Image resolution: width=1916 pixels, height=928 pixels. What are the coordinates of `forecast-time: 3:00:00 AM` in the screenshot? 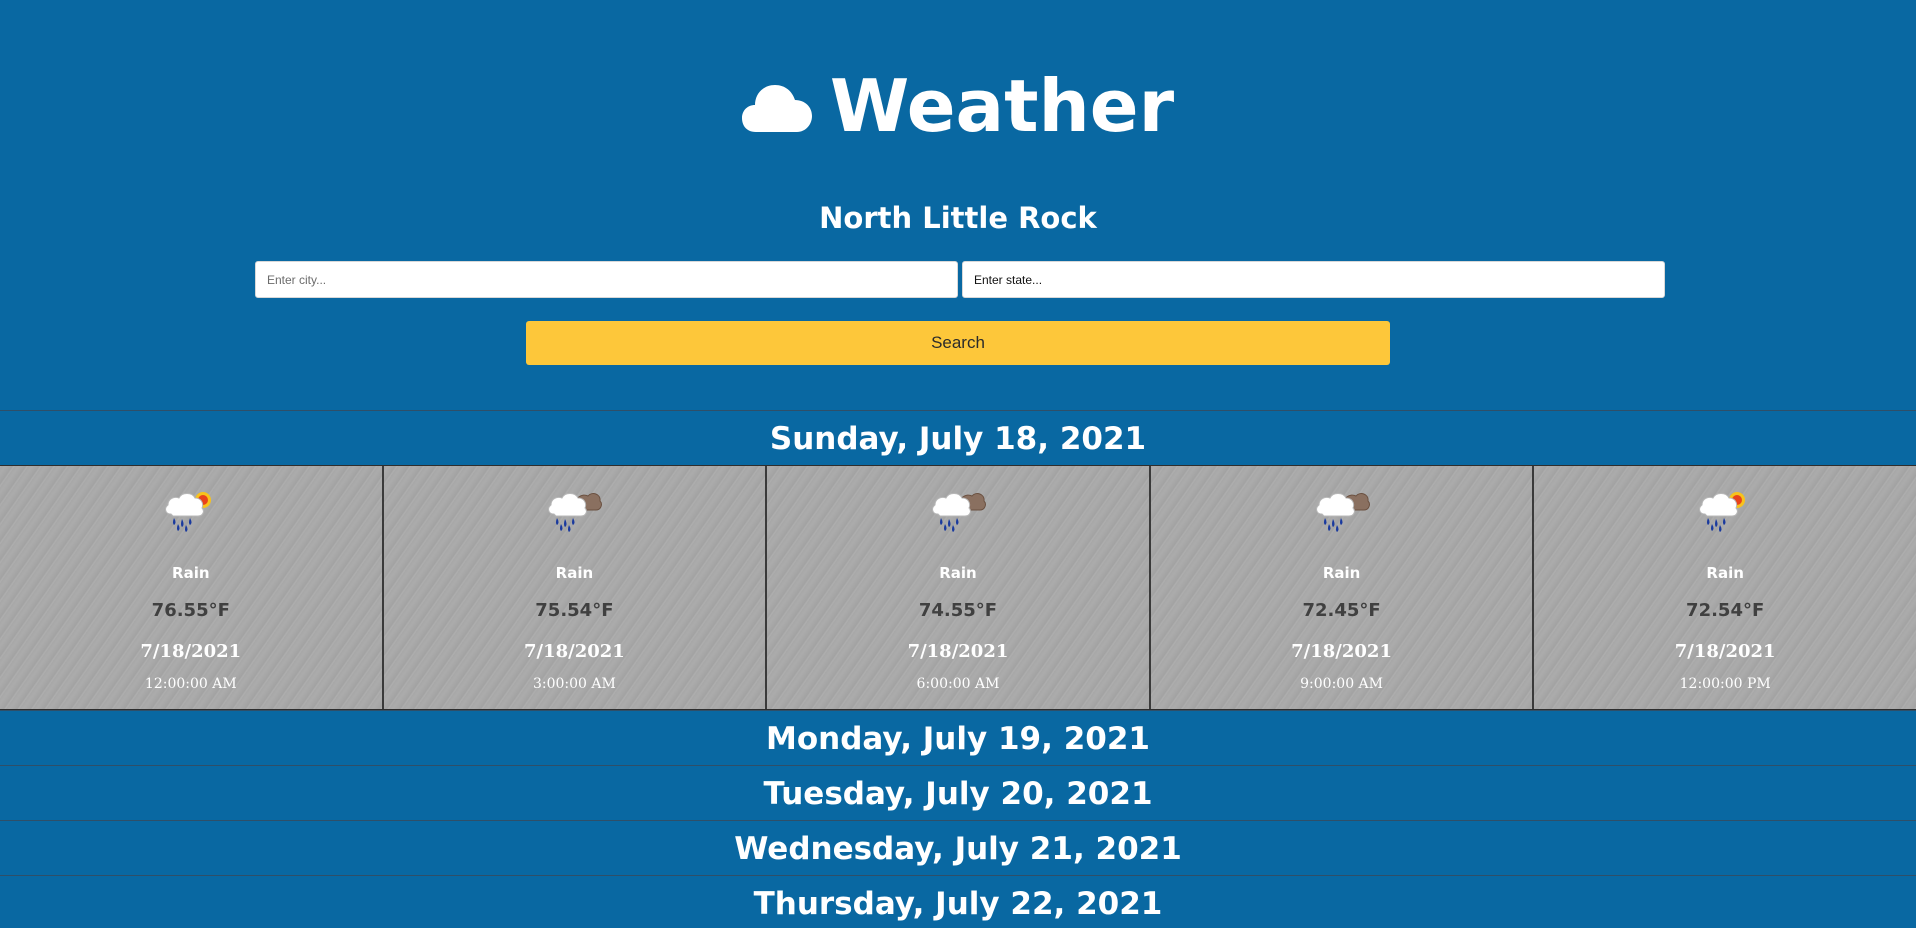 It's located at (574, 684).